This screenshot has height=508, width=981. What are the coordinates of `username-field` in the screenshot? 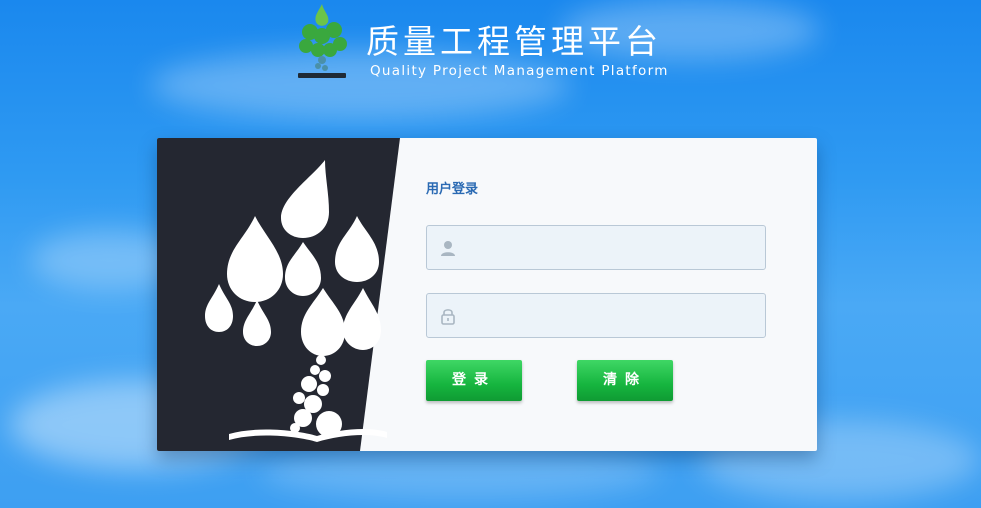 It's located at (596, 248).